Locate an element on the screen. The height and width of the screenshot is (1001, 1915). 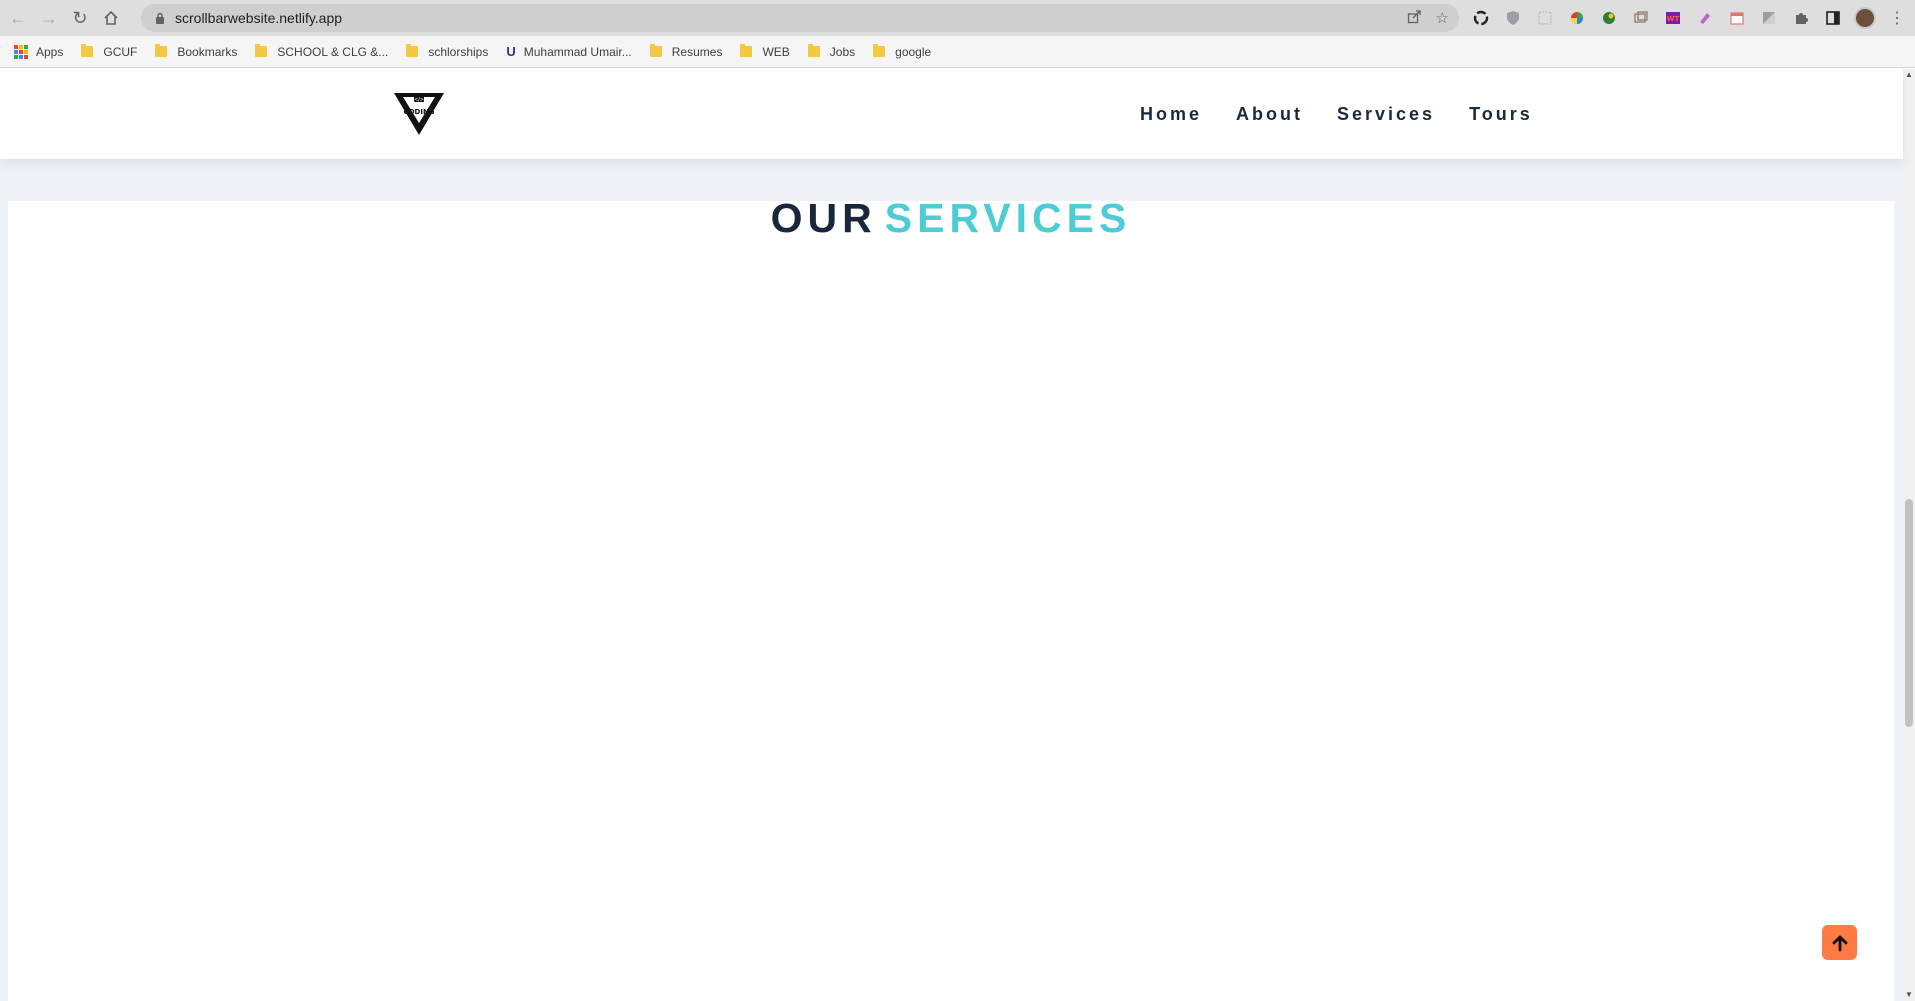
bookmark-label: GCUF is located at coordinates (120, 51).